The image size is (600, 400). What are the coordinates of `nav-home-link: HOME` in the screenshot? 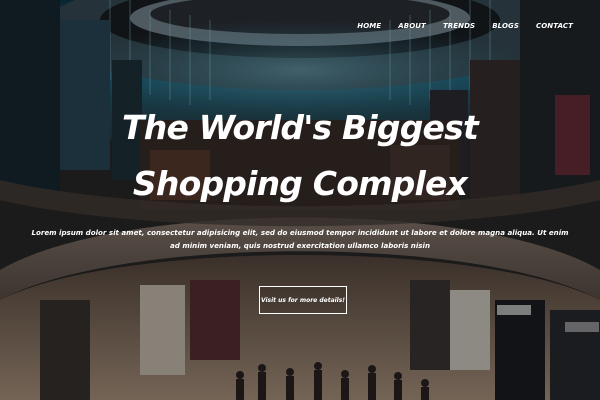 It's located at (369, 26).